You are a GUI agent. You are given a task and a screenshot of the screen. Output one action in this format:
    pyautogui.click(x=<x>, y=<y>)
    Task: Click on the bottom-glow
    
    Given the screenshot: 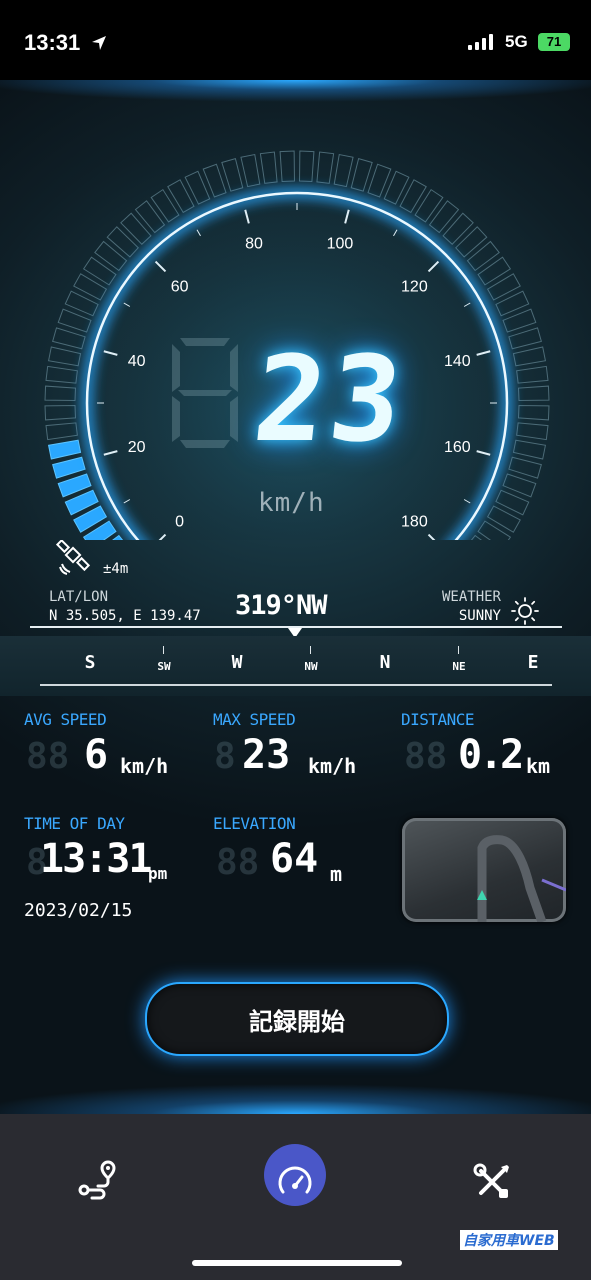 What is the action you would take?
    pyautogui.click(x=295, y=1094)
    